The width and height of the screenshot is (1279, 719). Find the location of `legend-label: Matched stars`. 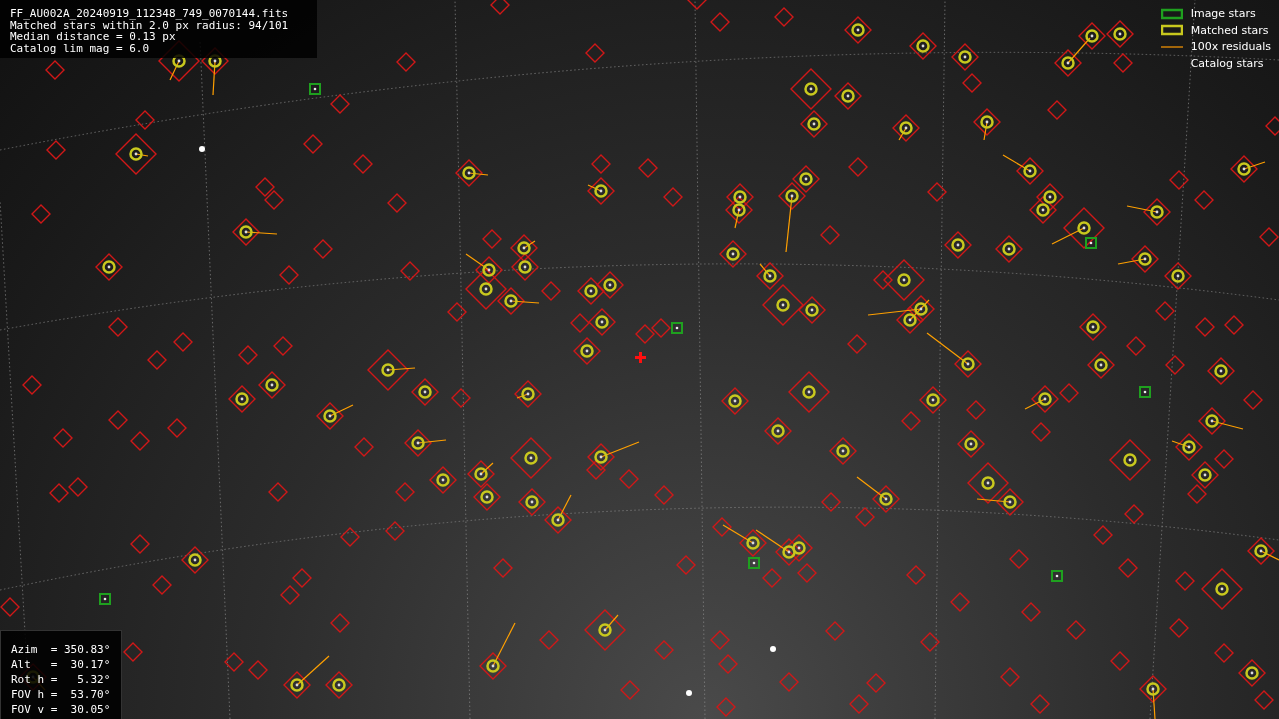

legend-label: Matched stars is located at coordinates (1229, 30).